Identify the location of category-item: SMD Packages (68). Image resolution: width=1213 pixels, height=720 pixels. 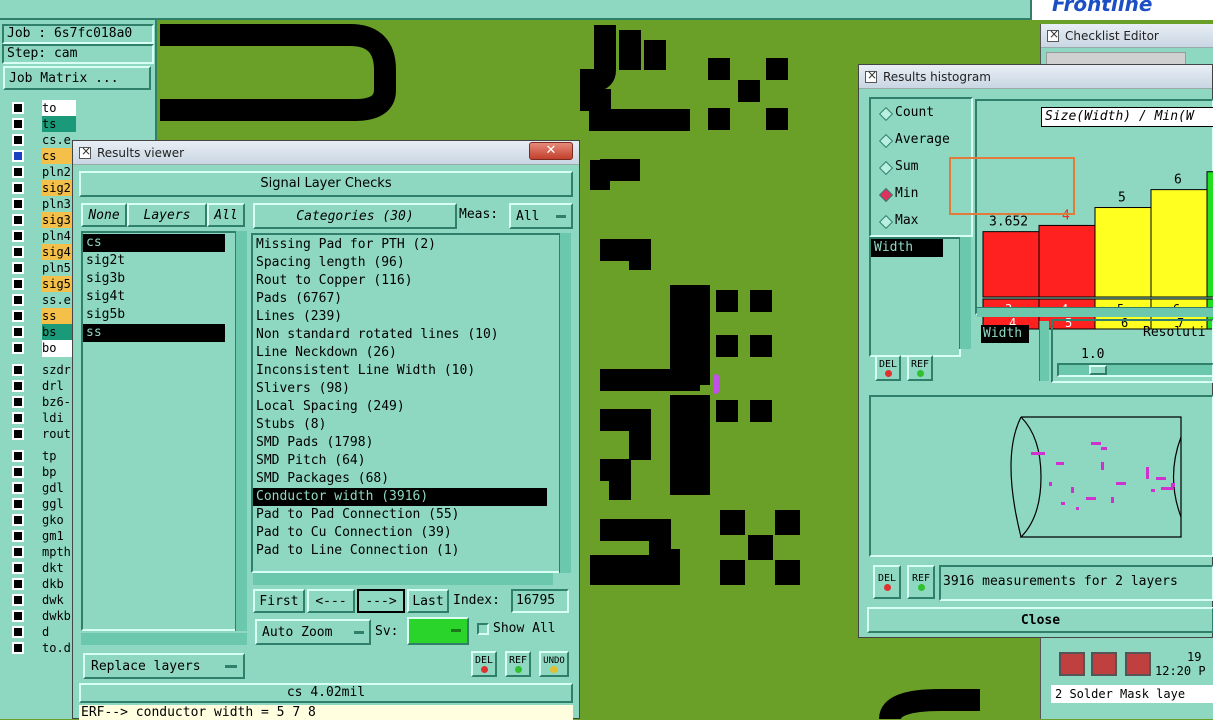
(400, 479).